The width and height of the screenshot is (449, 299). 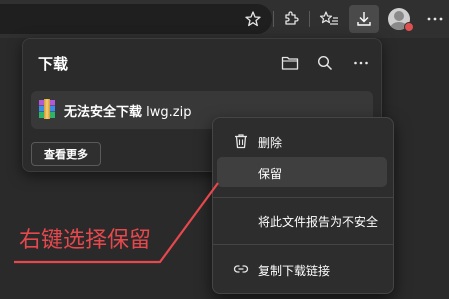 I want to click on browser-toolbar, so click(x=224, y=19).